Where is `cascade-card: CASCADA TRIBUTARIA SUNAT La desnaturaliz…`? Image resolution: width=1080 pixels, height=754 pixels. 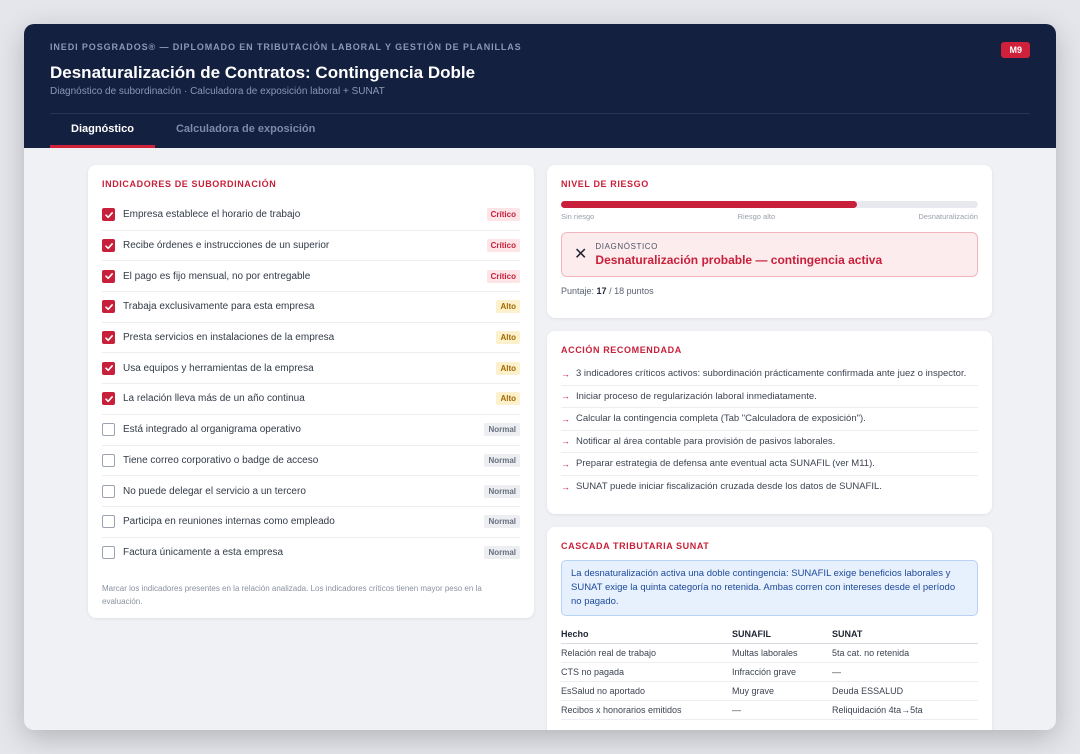 cascade-card: CASCADA TRIBUTARIA SUNAT La desnaturaliz… is located at coordinates (769, 628).